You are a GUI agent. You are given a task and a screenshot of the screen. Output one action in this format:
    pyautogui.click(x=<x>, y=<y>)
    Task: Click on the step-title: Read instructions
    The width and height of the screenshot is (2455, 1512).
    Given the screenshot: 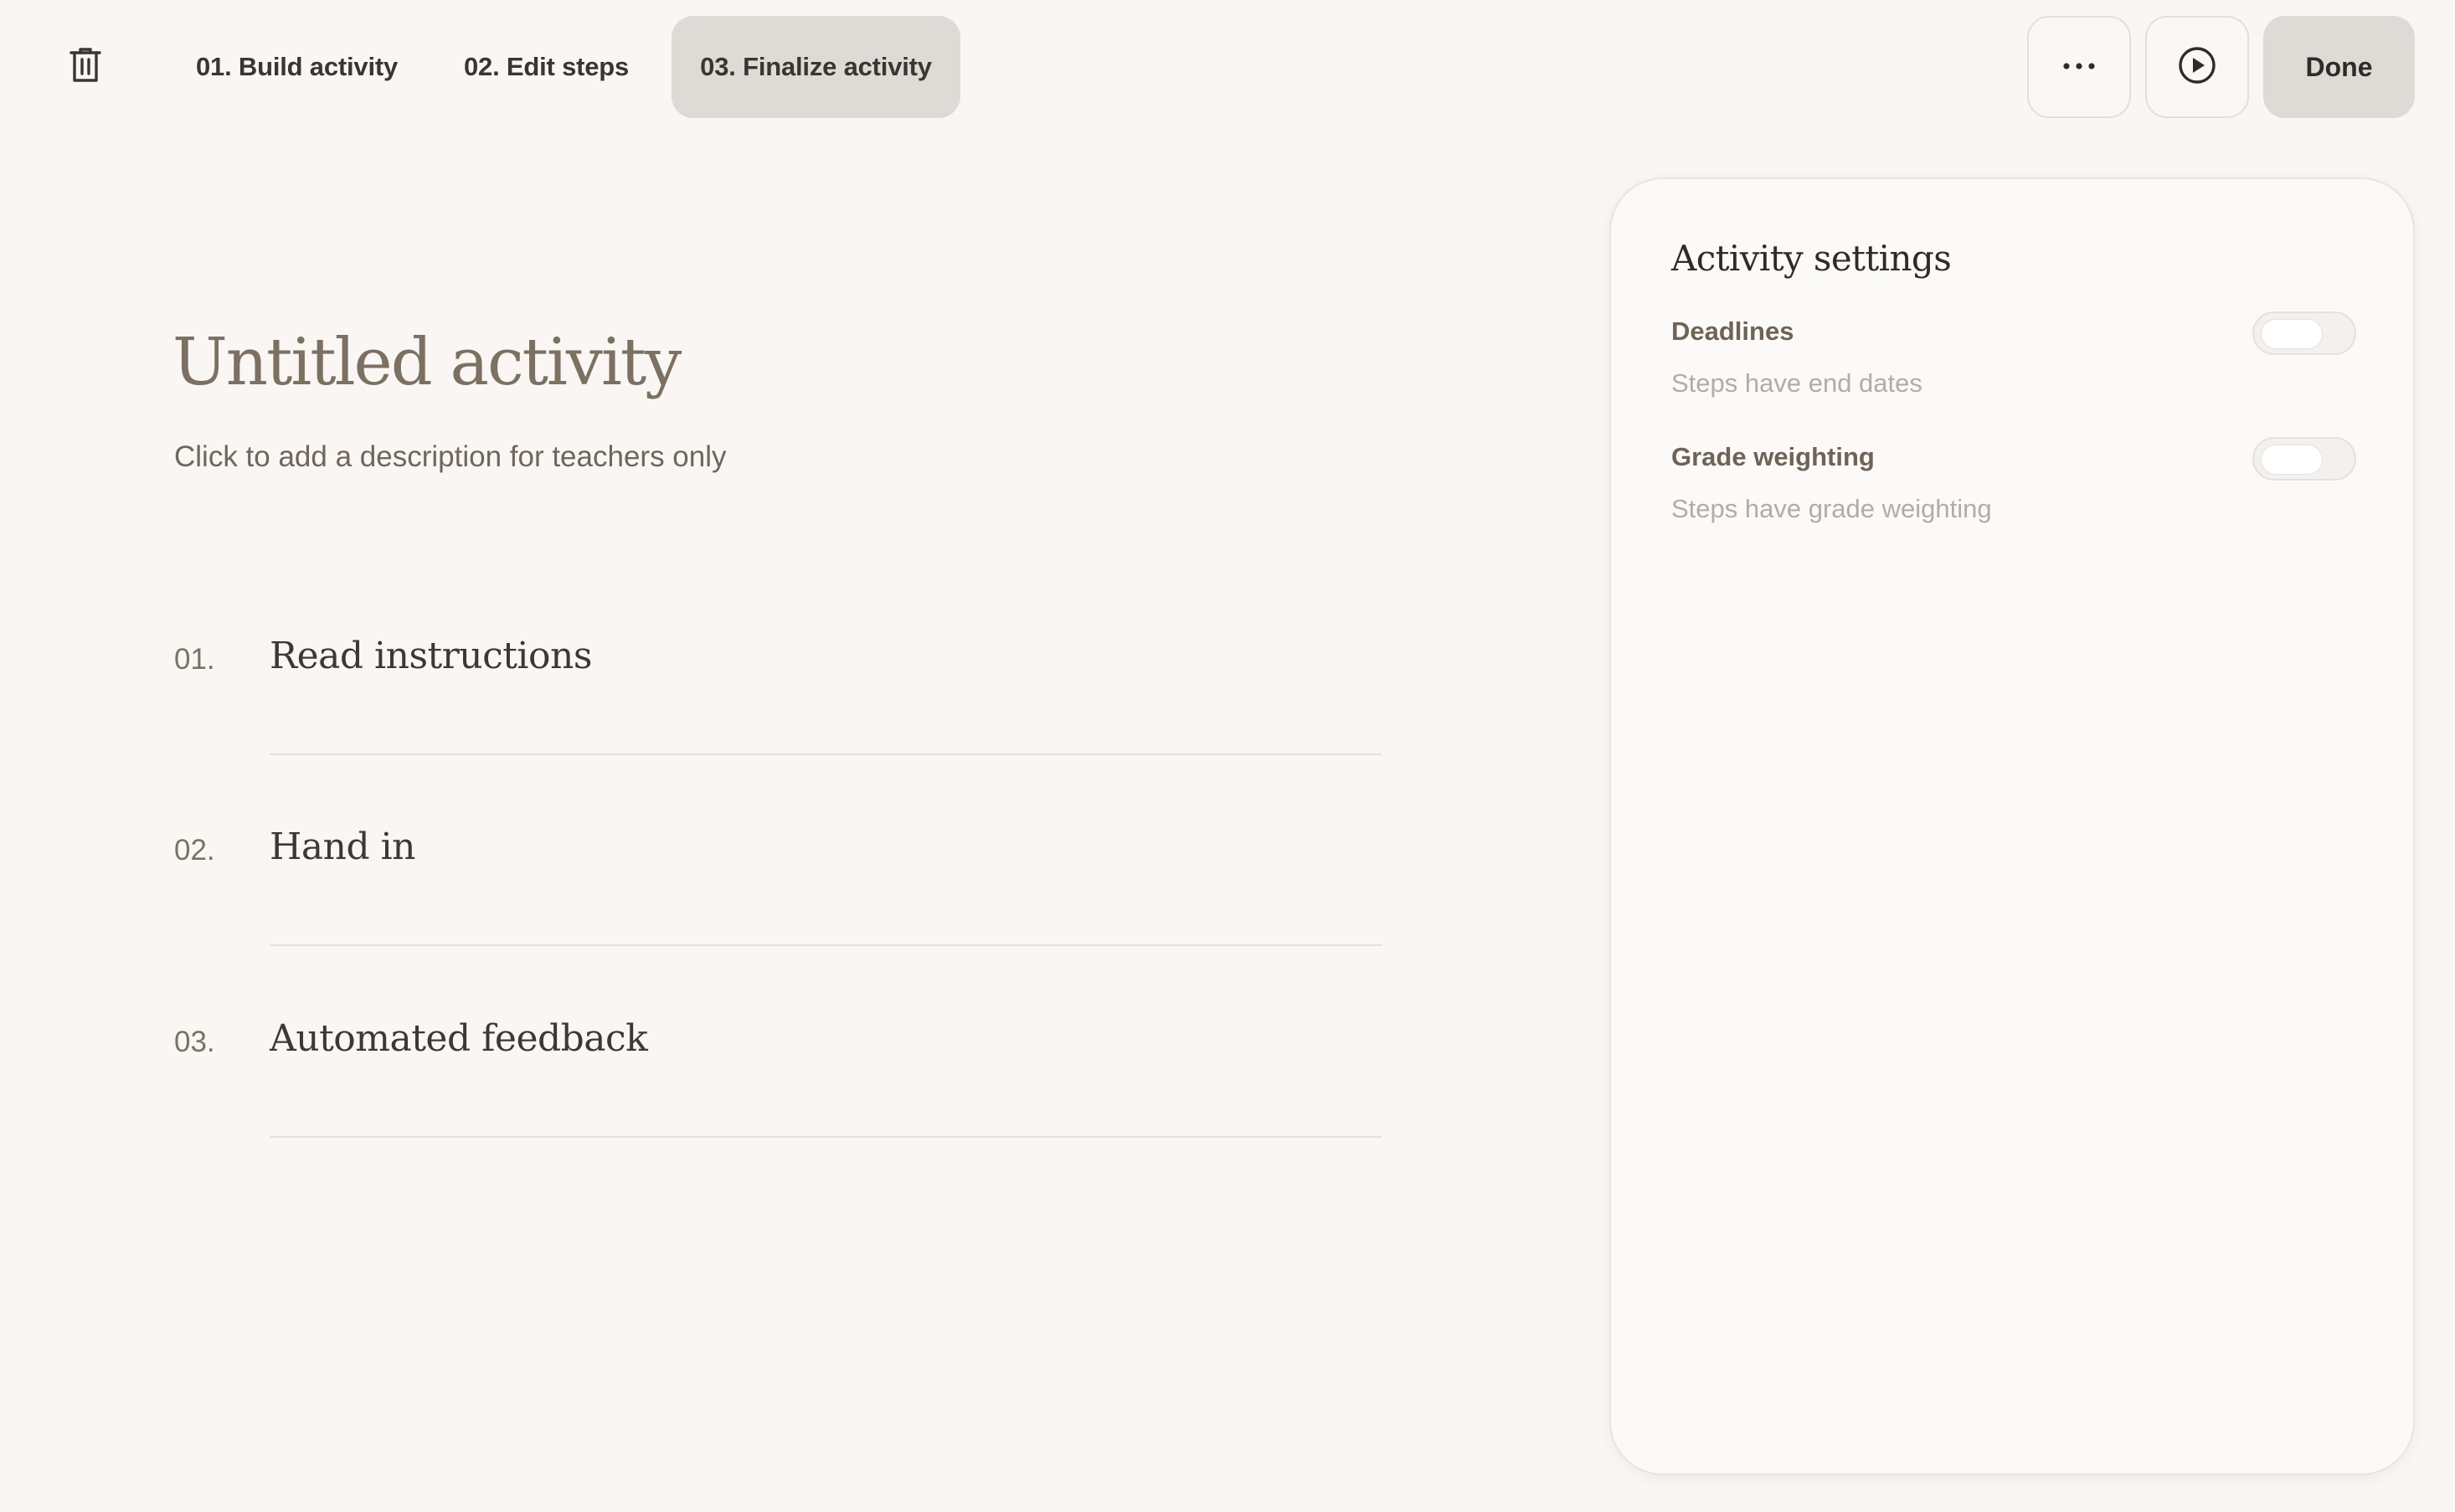 What is the action you would take?
    pyautogui.click(x=431, y=656)
    